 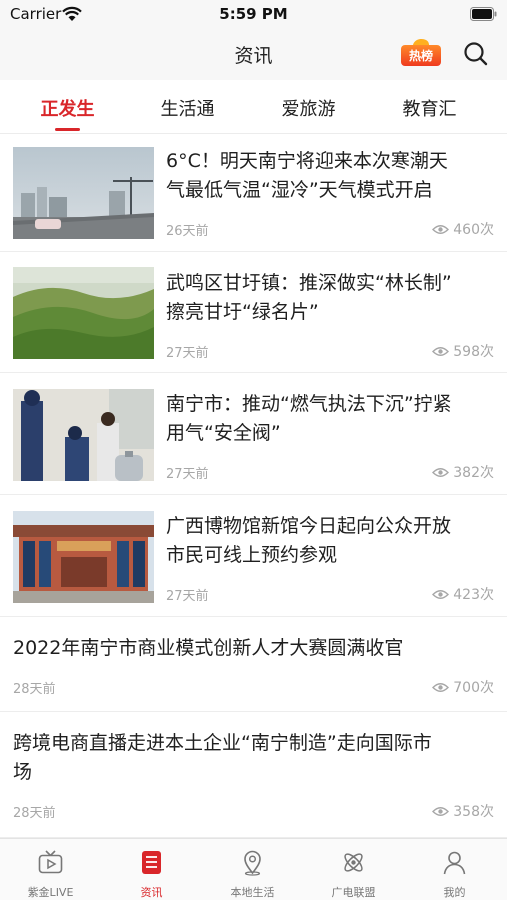 I want to click on status-bar: Carrier 5:59 PM, so click(x=253, y=15).